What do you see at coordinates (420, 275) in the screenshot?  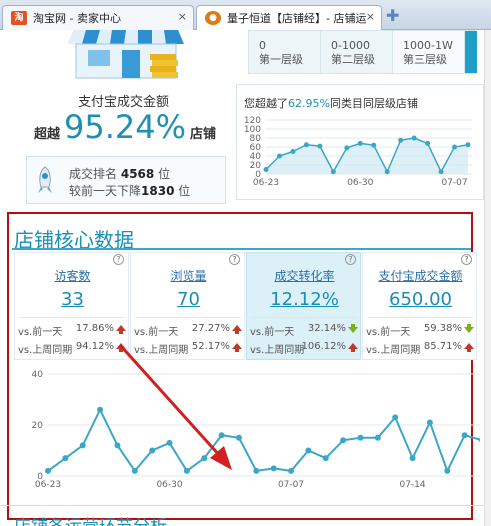 I see `metric-label: 支付宝成交金额` at bounding box center [420, 275].